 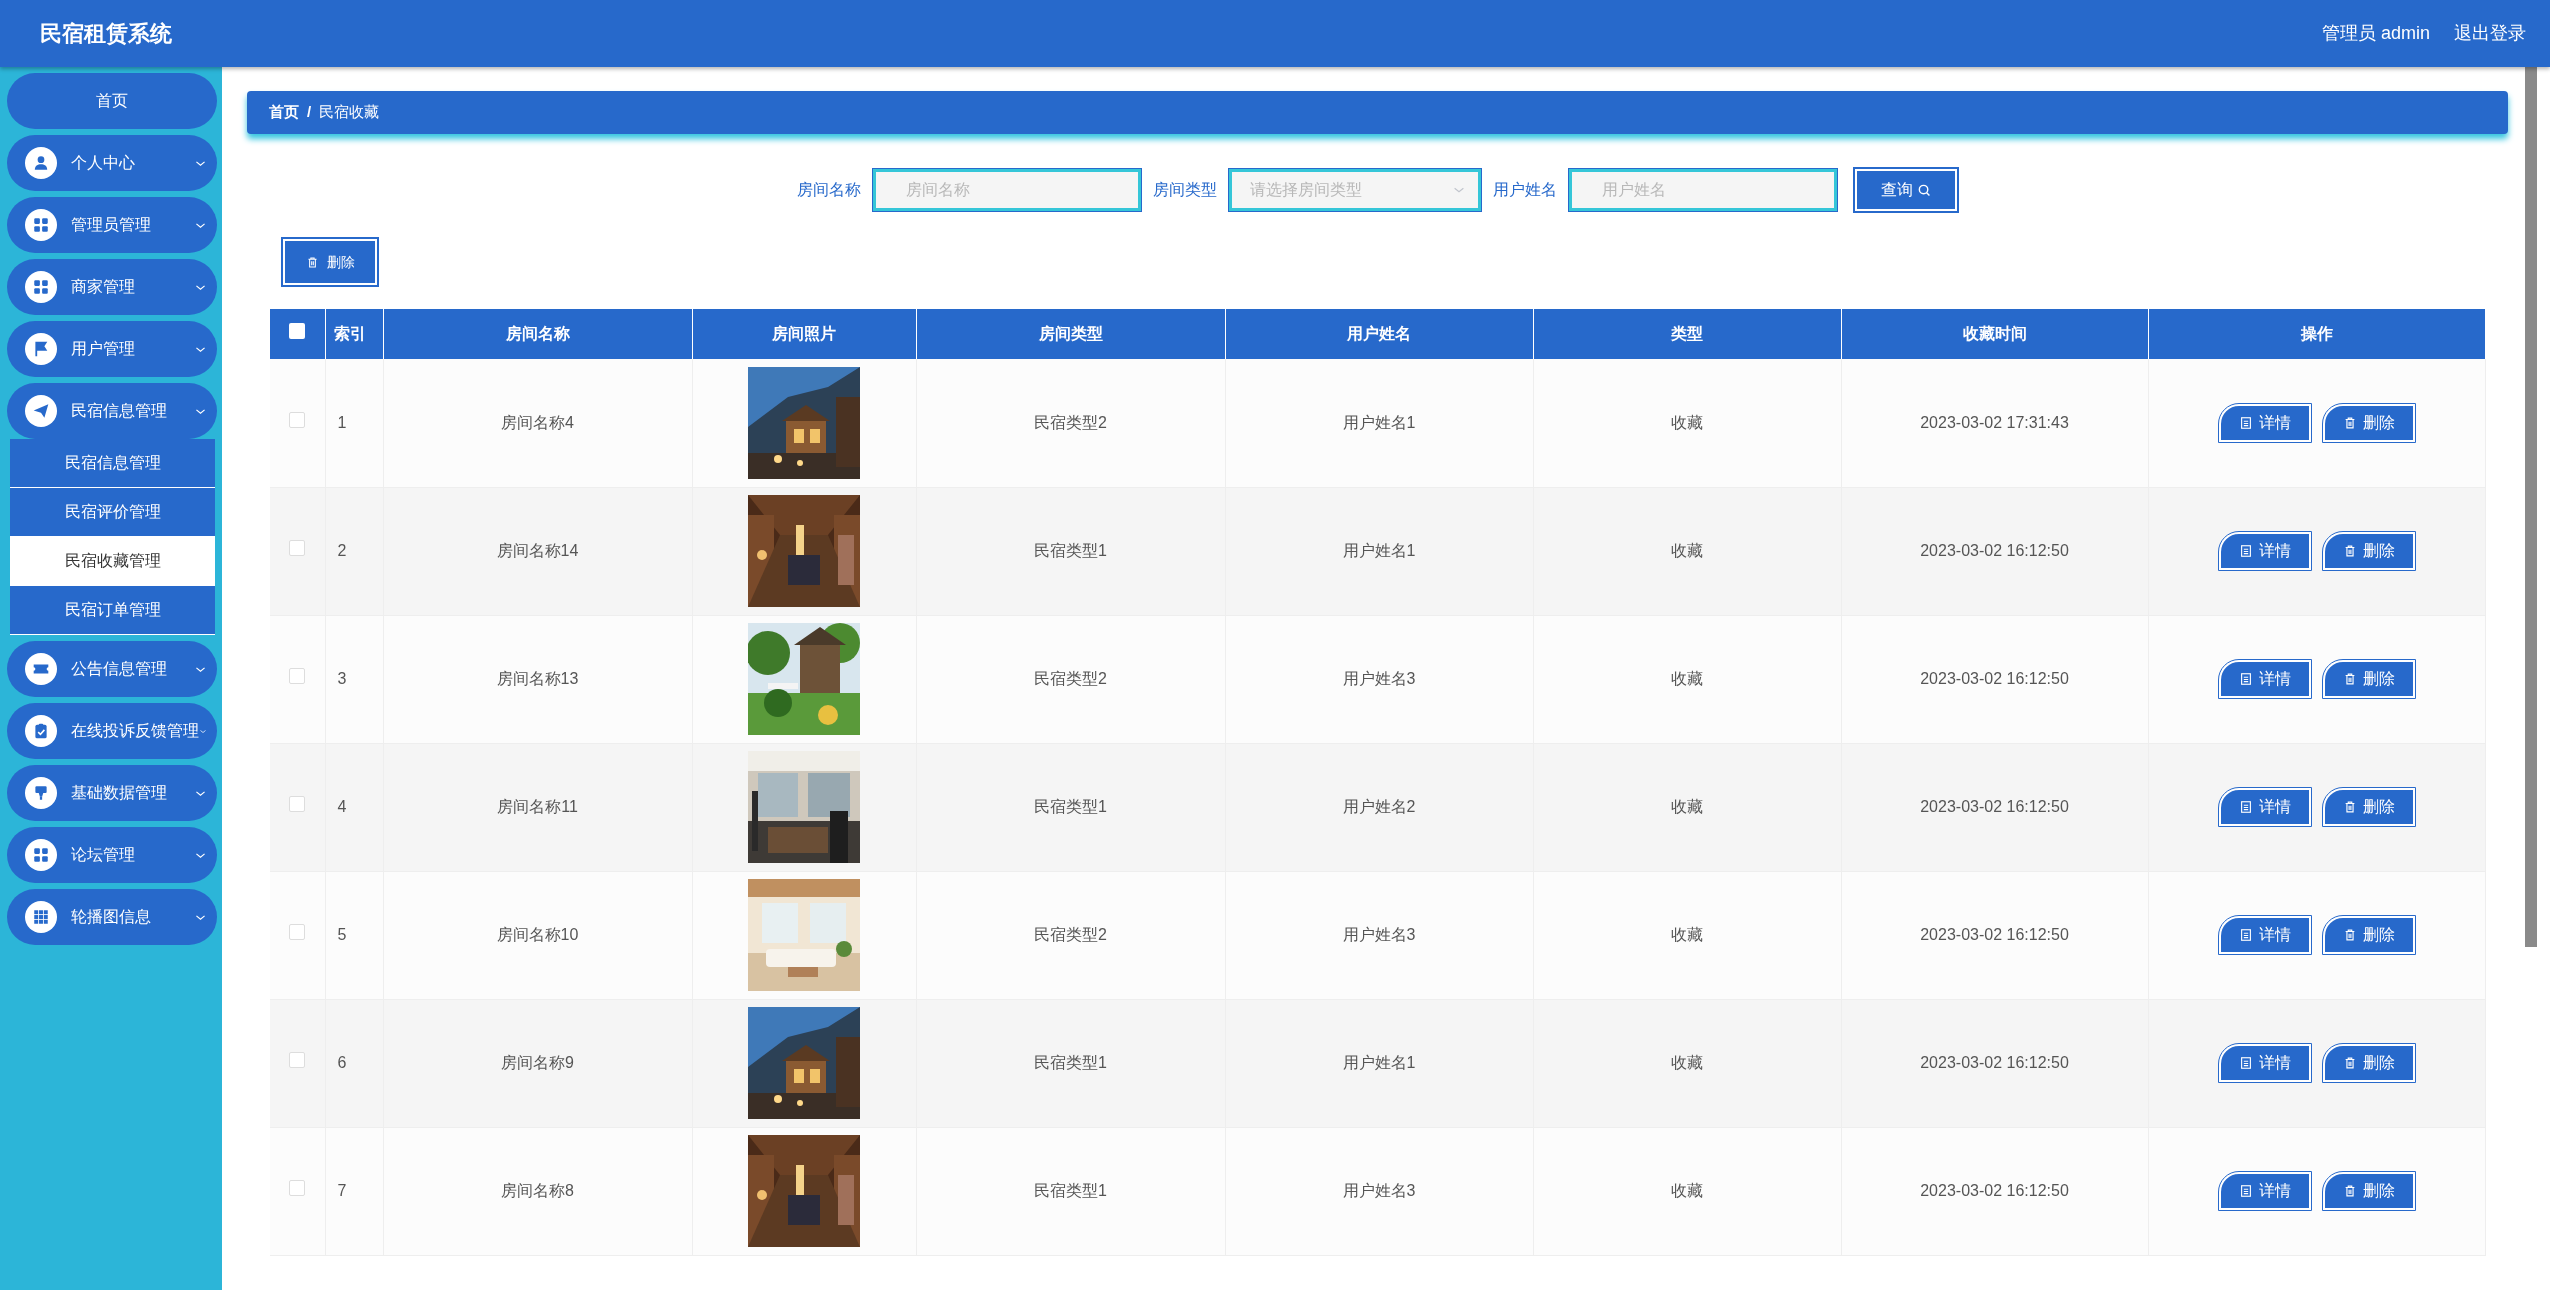 I want to click on field-label: 房间名称, so click(x=829, y=190).